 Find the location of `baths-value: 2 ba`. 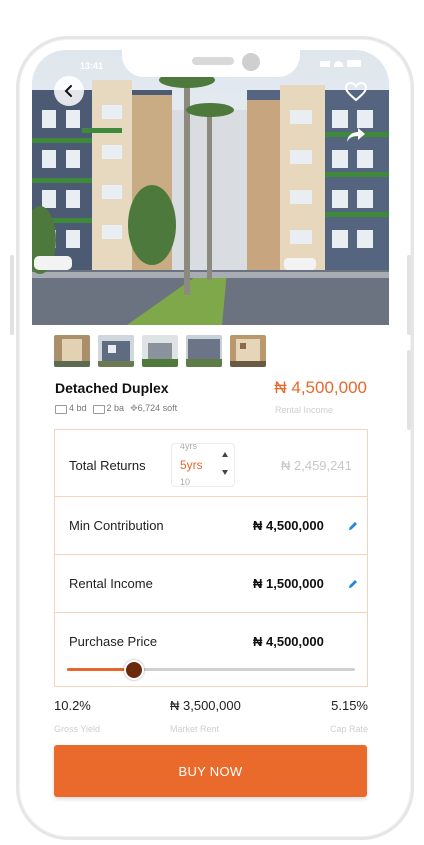

baths-value: 2 ba is located at coordinates (115, 408).